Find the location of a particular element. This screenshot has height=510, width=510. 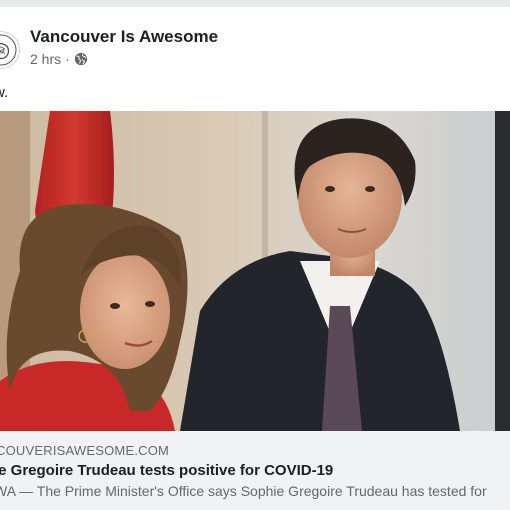

page-name-link: Vancouver Is Awesome is located at coordinates (124, 37).